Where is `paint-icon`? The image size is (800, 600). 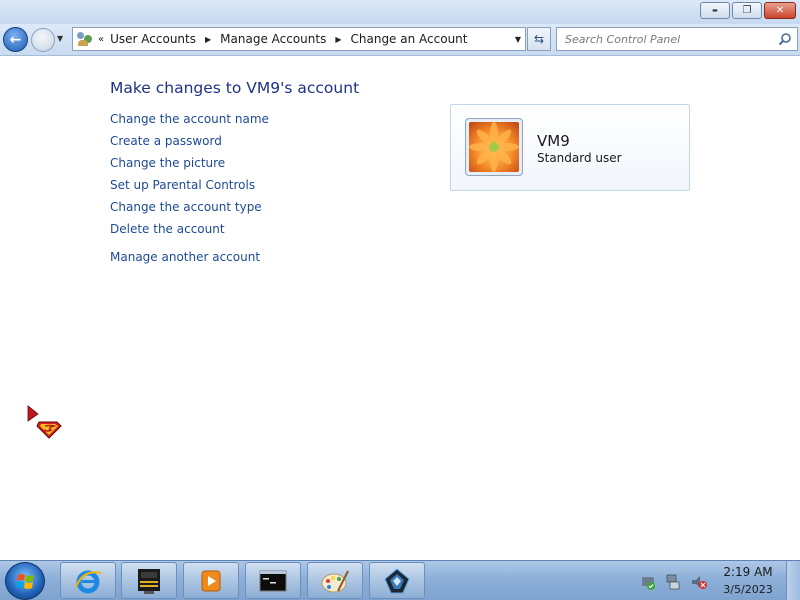 paint-icon is located at coordinates (335, 581).